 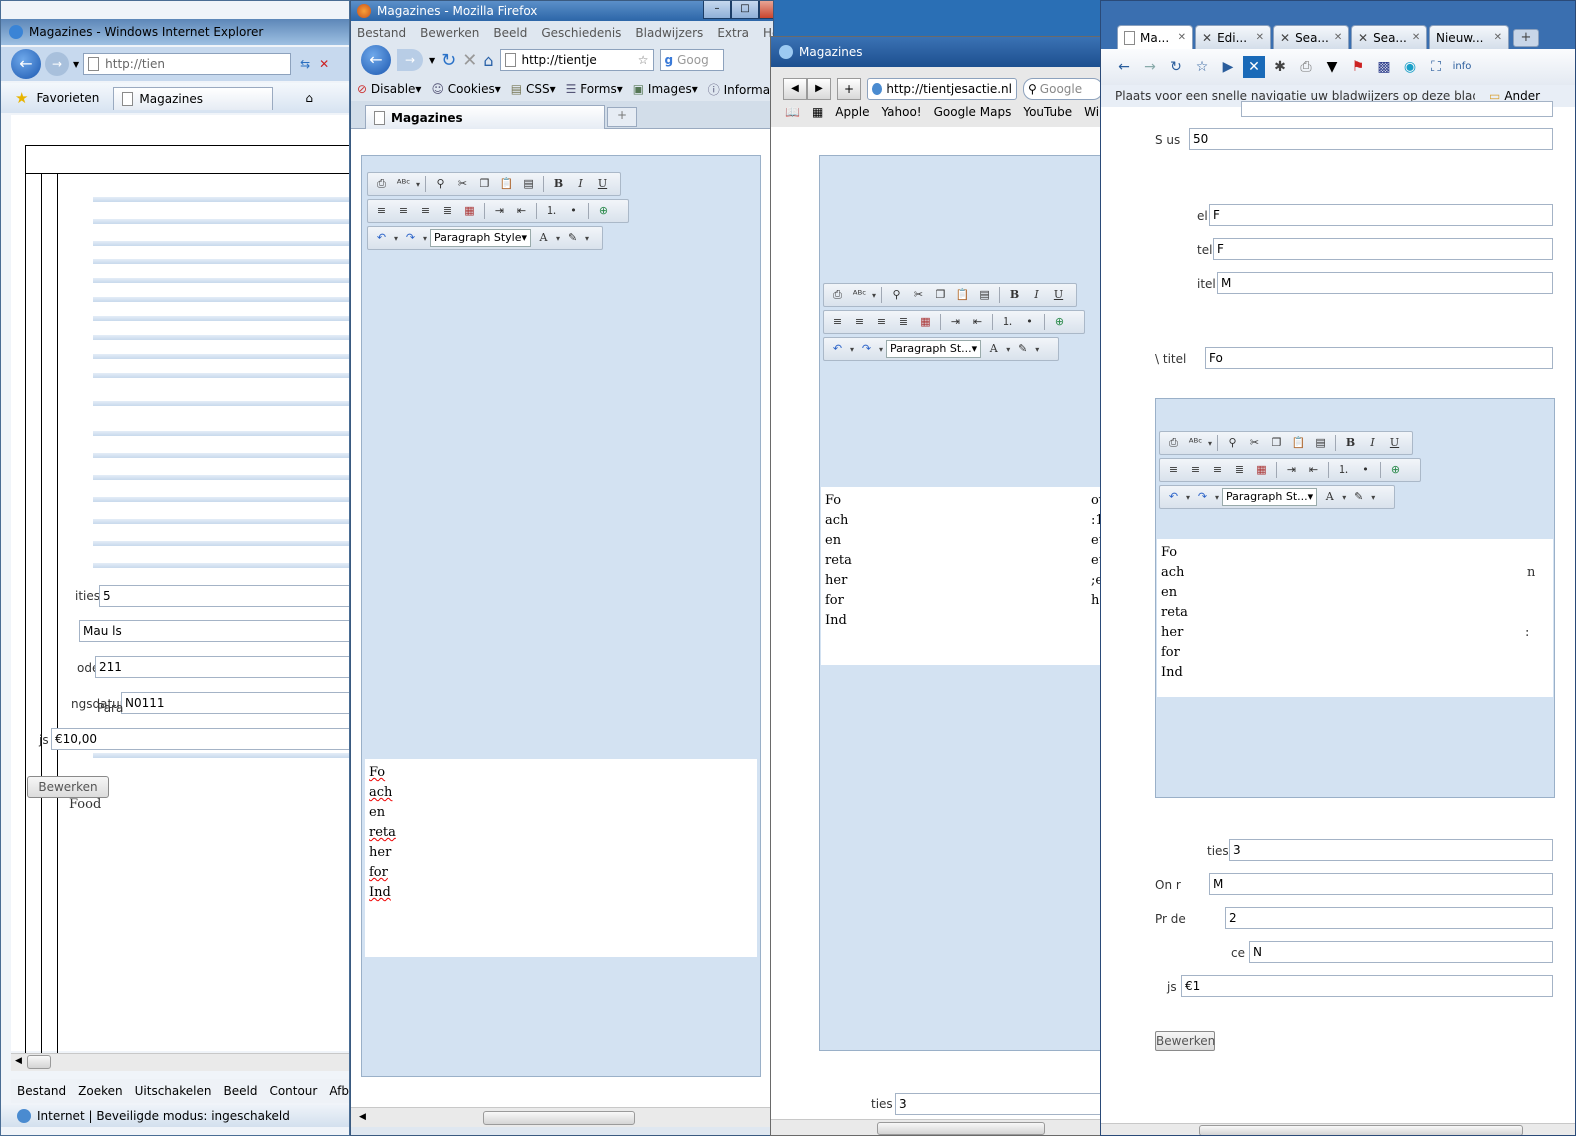 What do you see at coordinates (410, 60) in the screenshot?
I see `forward-arrow-icon: →` at bounding box center [410, 60].